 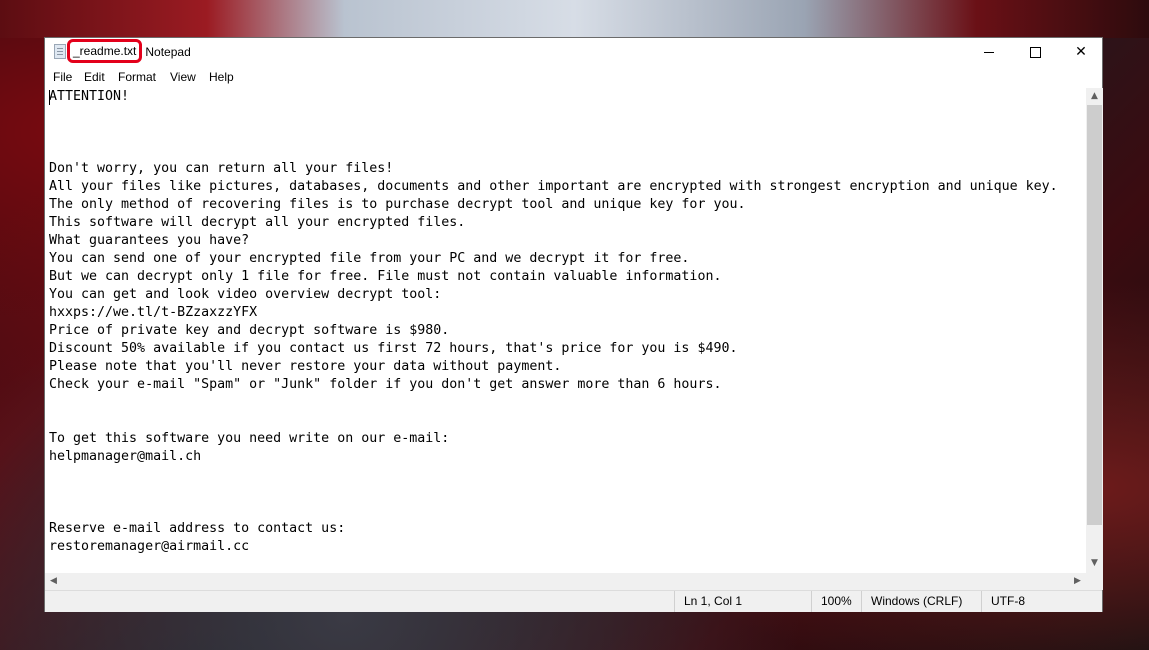 I want to click on desktop-wallpaper, so click(x=574, y=19).